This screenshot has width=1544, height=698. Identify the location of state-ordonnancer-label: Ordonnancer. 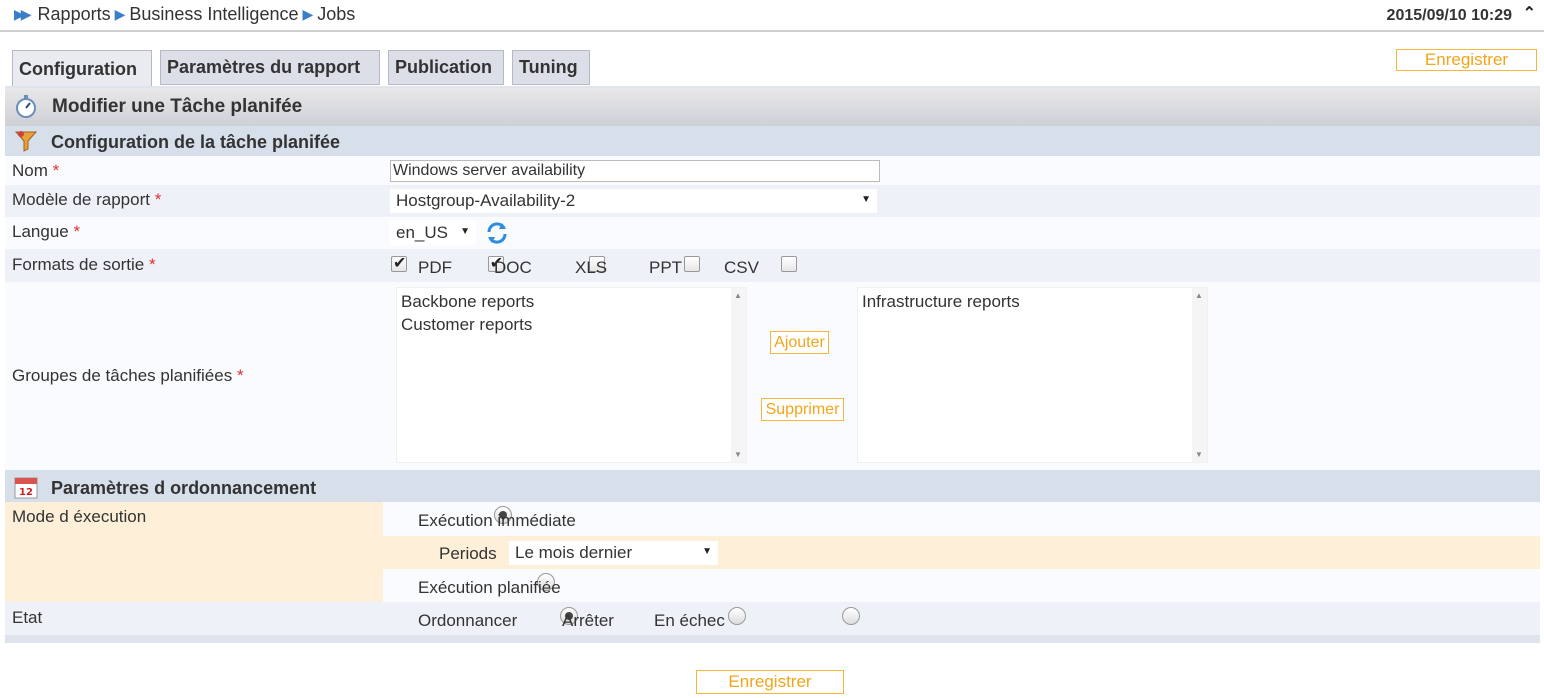
(468, 620).